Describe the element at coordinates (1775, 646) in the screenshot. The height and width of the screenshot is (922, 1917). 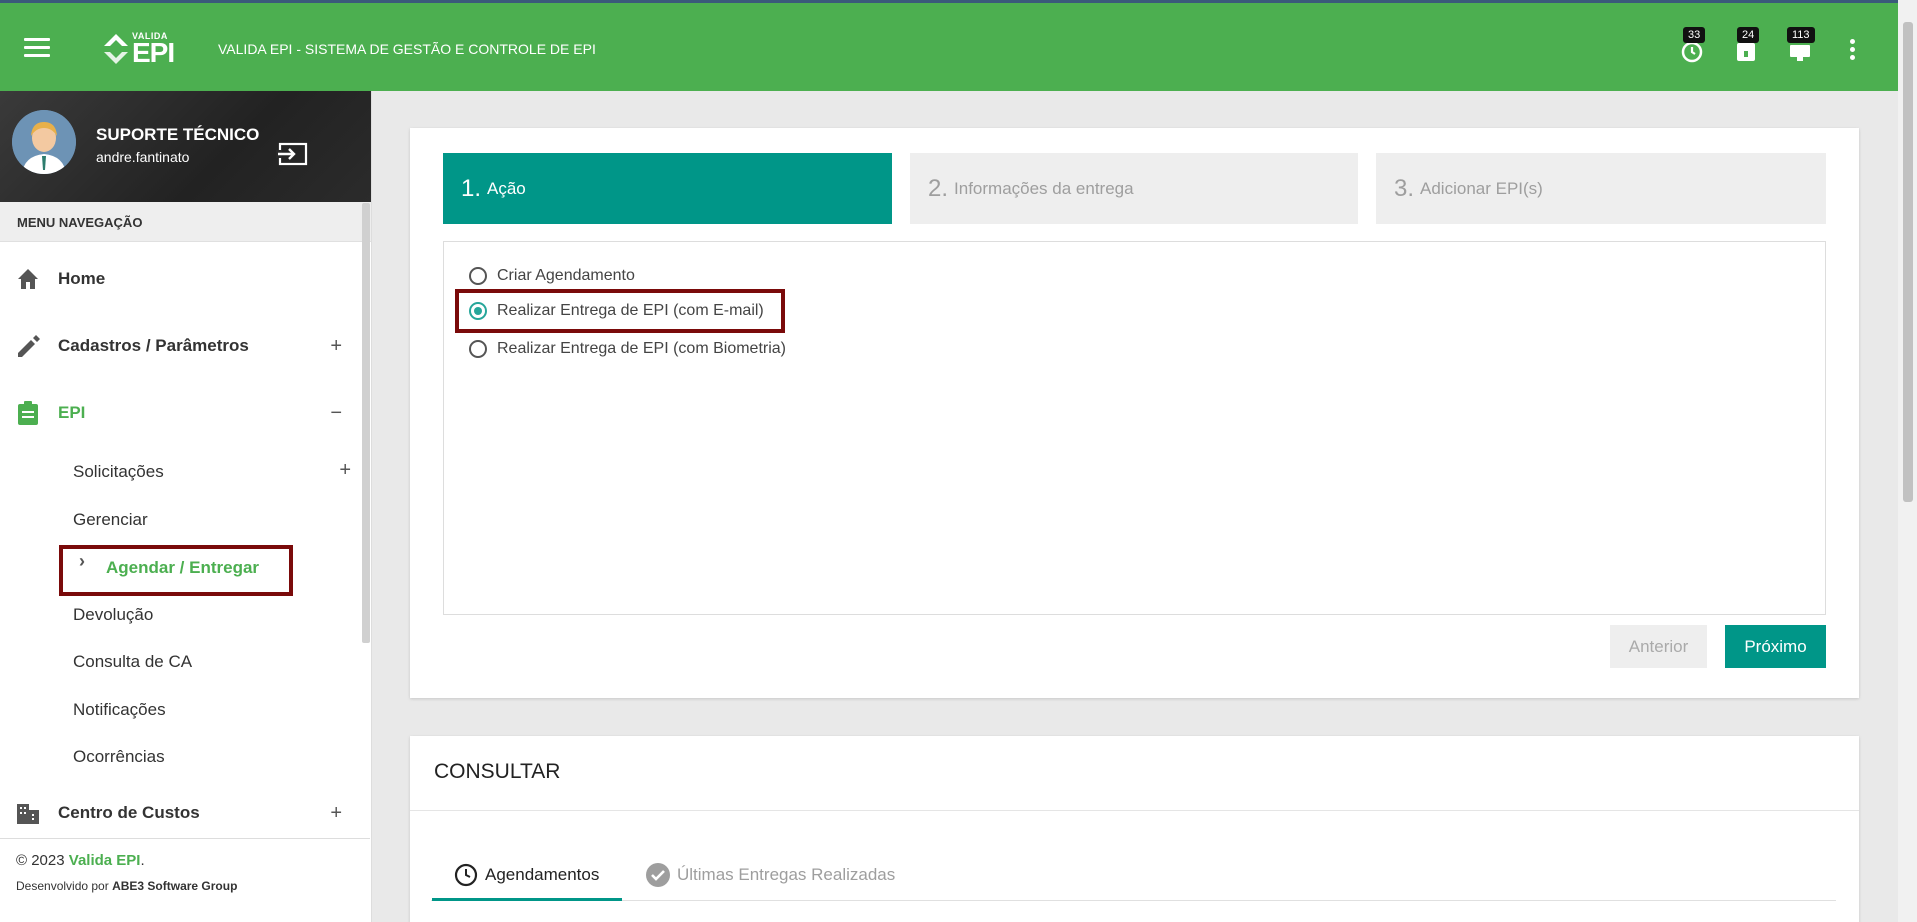
I see `next-button: Próximo` at that location.